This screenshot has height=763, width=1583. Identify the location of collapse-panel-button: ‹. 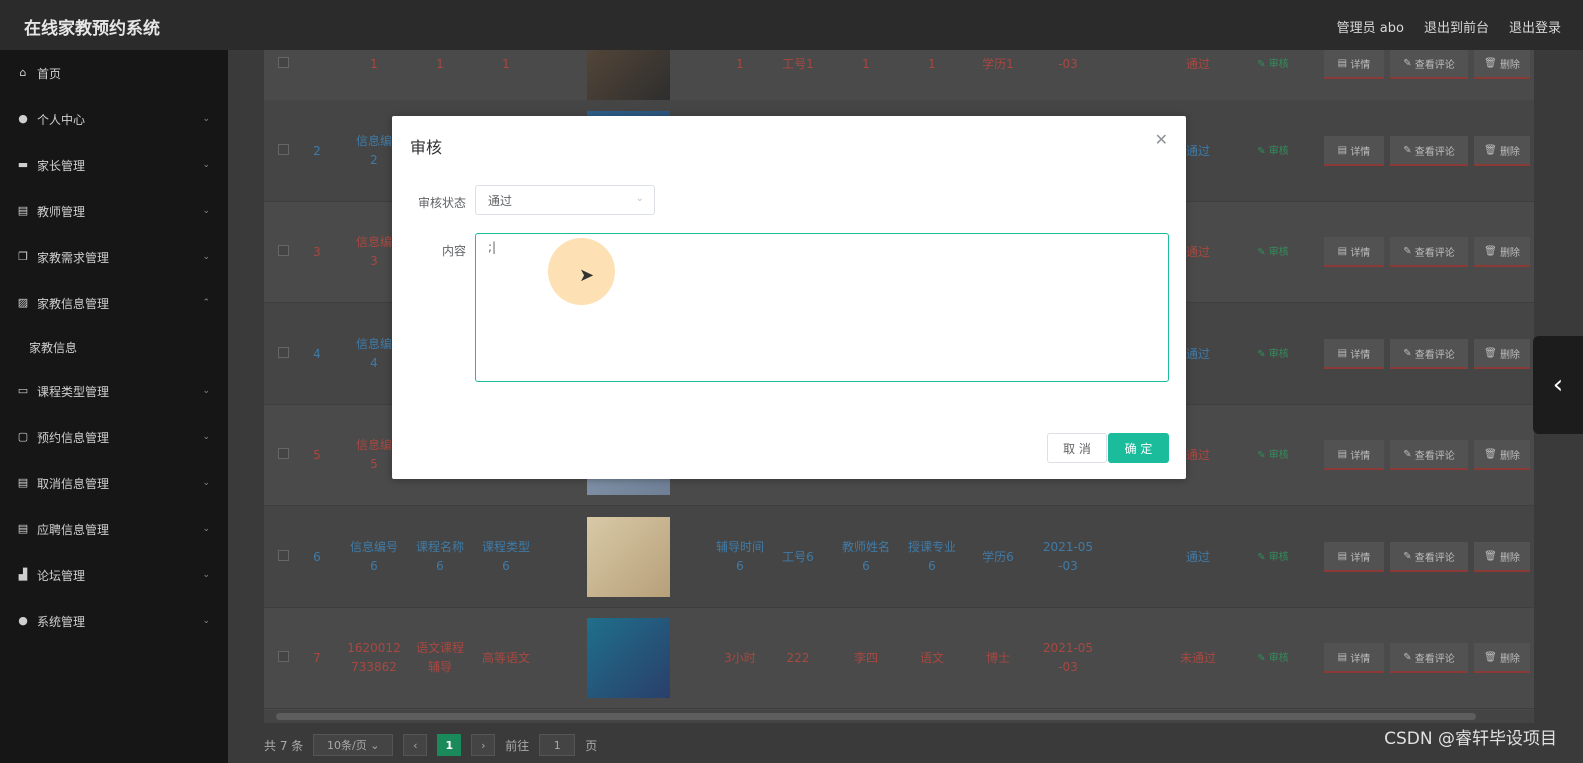
(1558, 385).